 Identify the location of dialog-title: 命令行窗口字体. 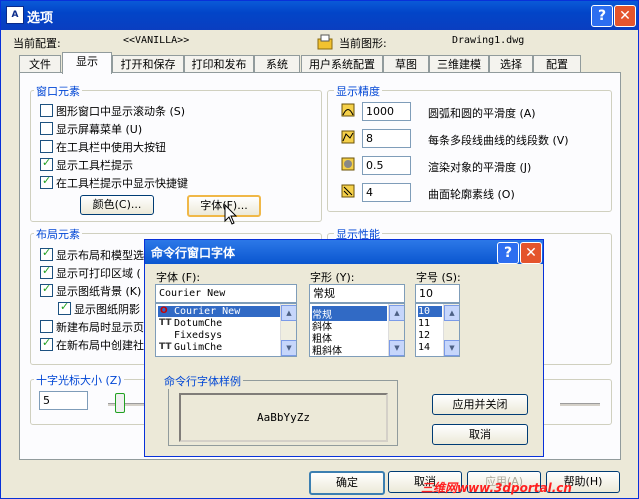
(193, 253).